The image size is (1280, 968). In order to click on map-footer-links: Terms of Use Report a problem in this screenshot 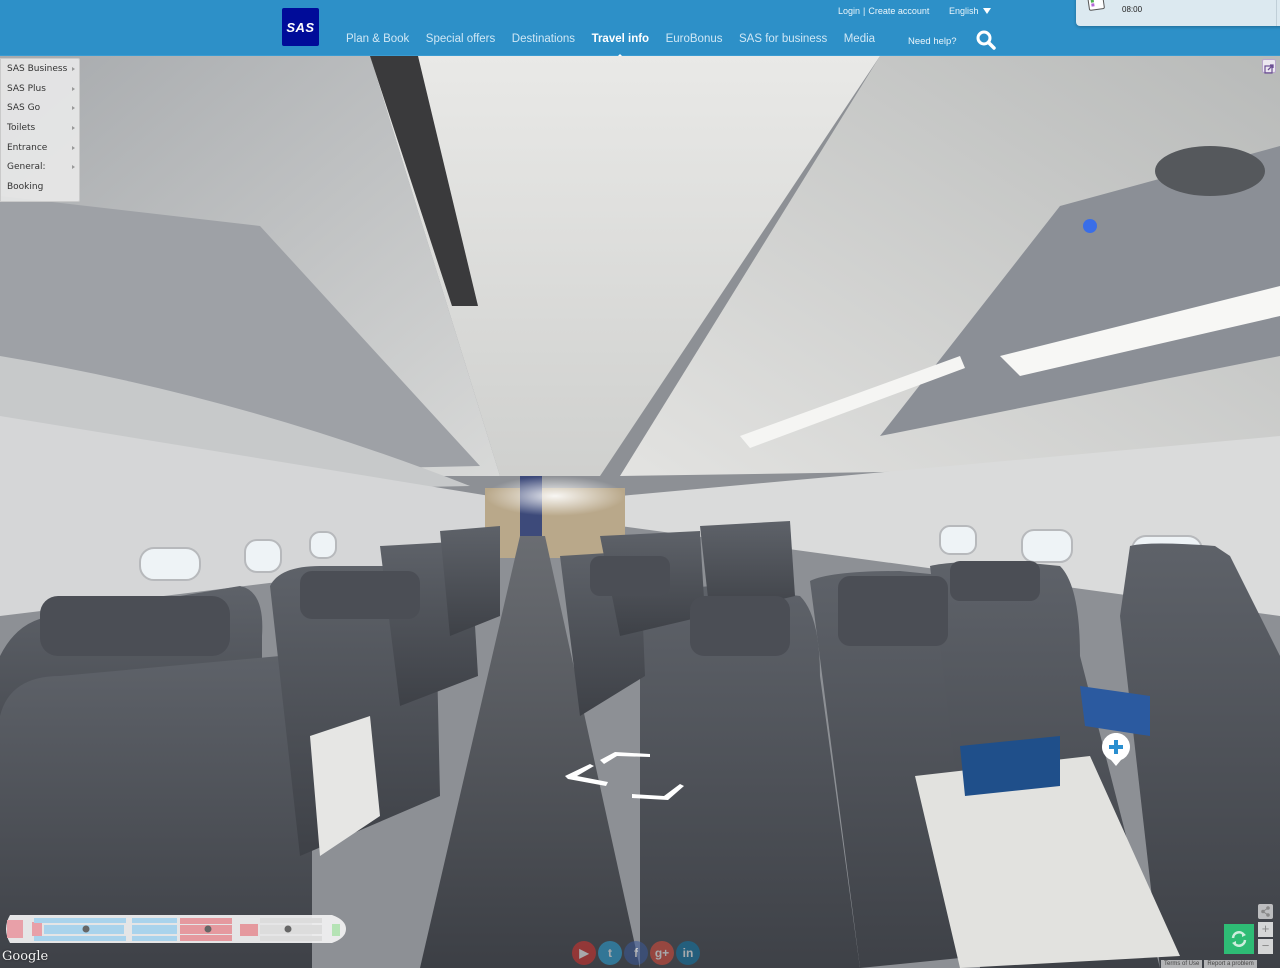, I will do `click(1209, 964)`.